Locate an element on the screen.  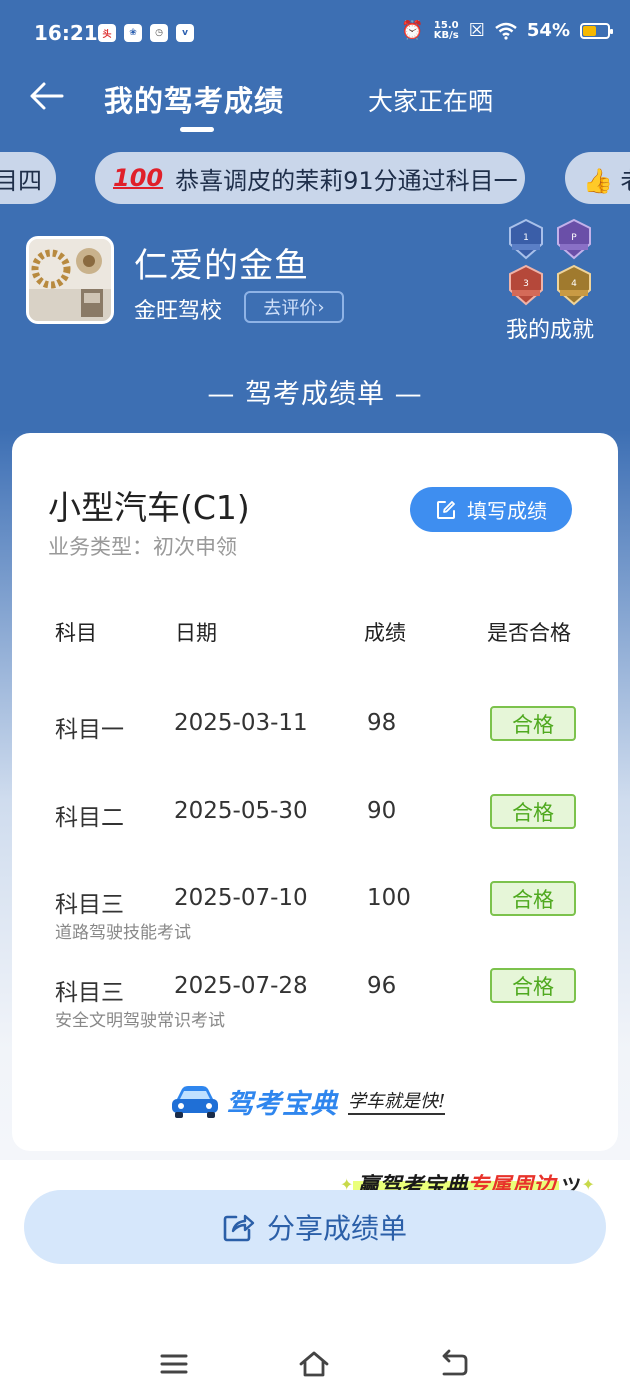
ticker-item-current: 100 恭喜调皮的茉莉91分通过科目一 is located at coordinates (310, 178).